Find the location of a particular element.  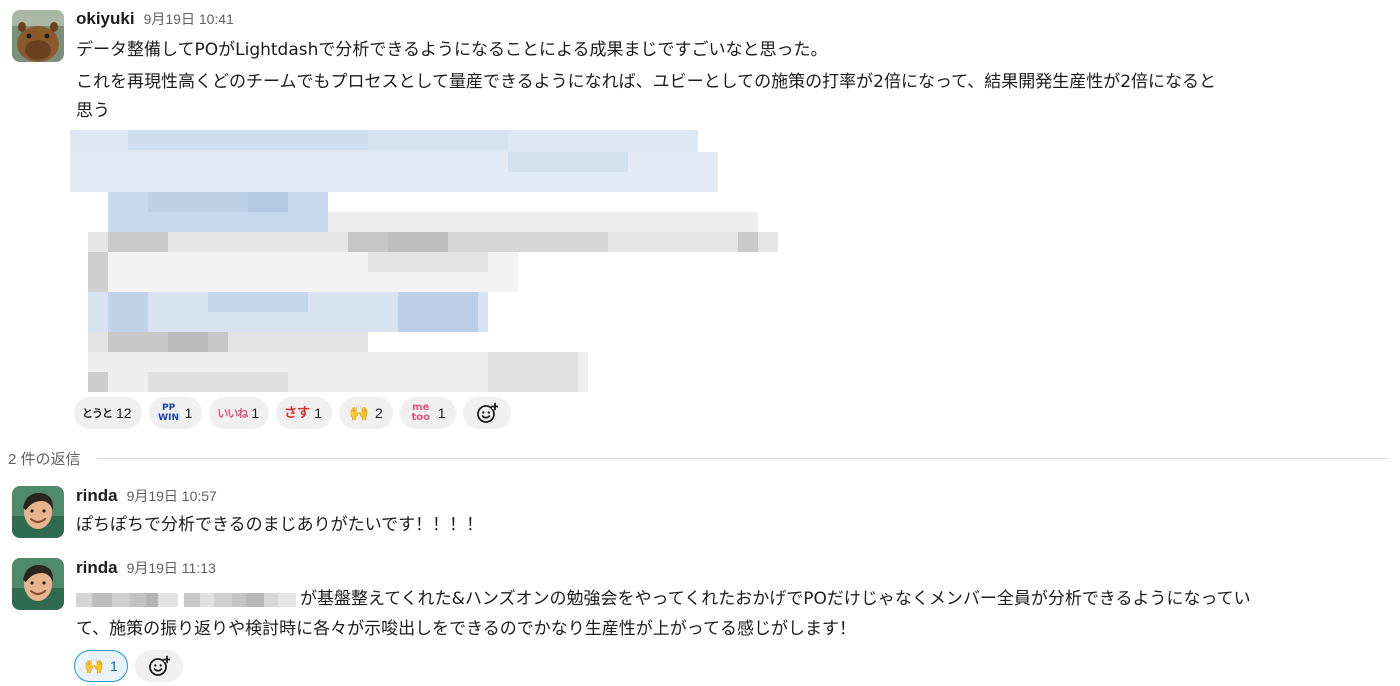

reply-count-divider: 2 件の返信 is located at coordinates (698, 458).